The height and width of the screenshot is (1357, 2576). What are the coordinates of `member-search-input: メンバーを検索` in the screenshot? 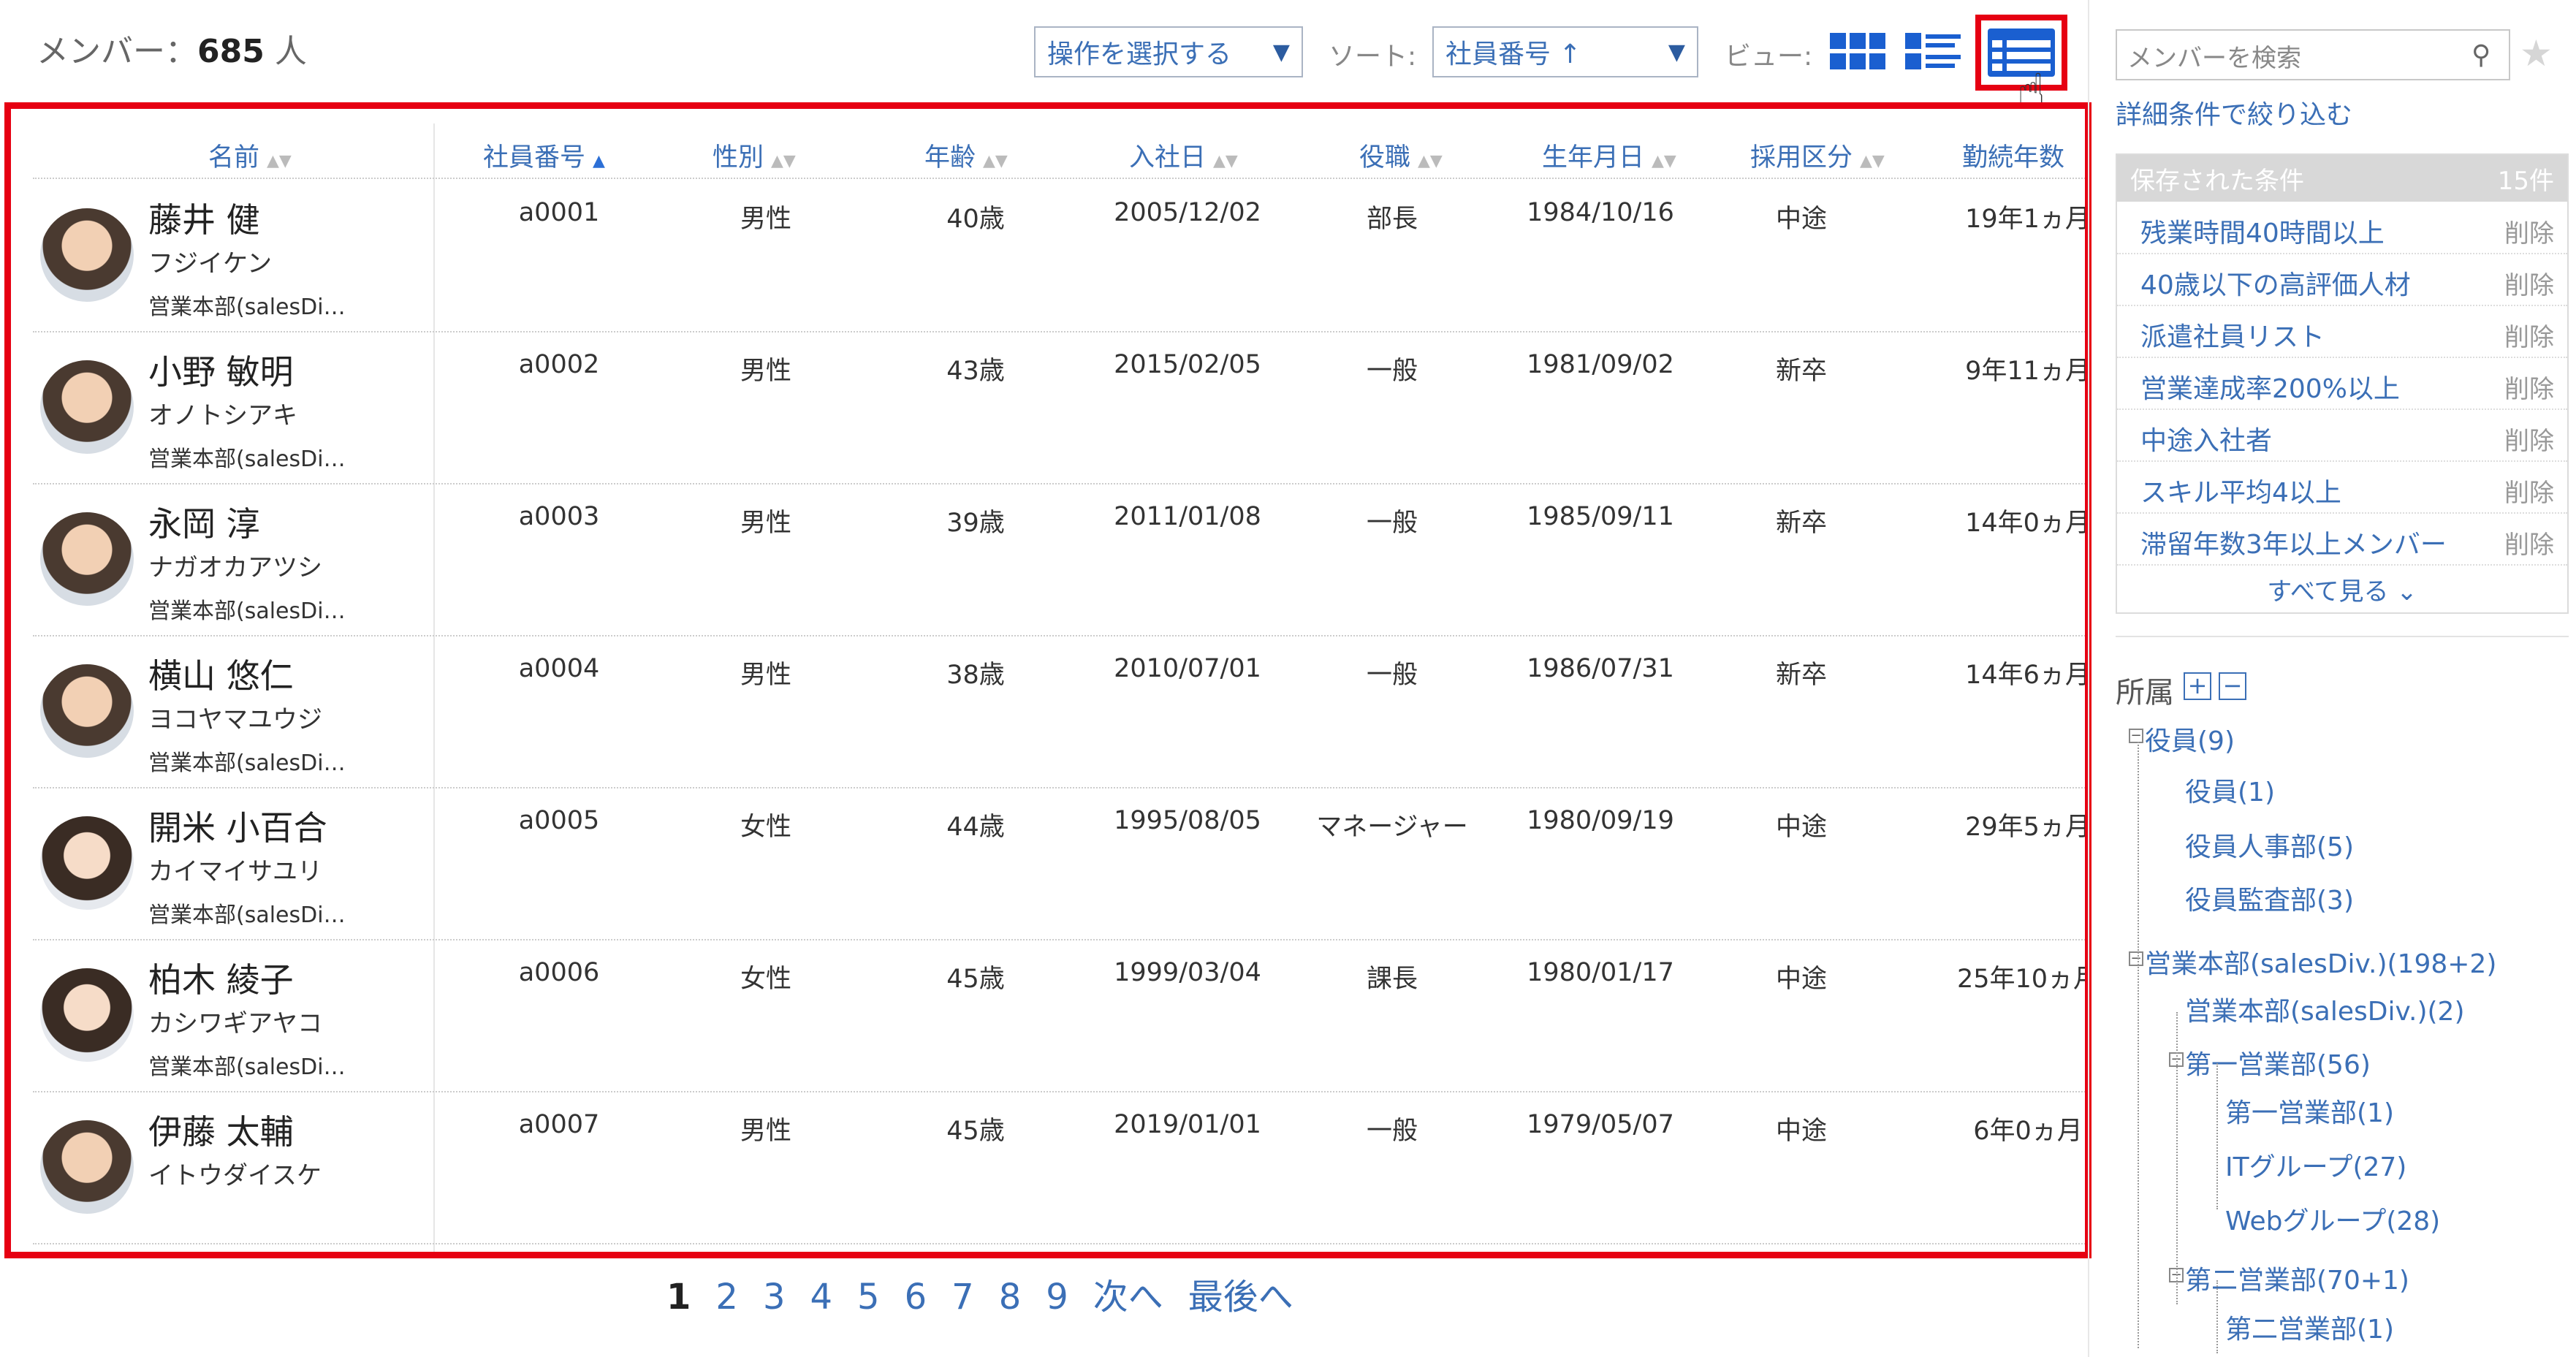 It's located at (2313, 54).